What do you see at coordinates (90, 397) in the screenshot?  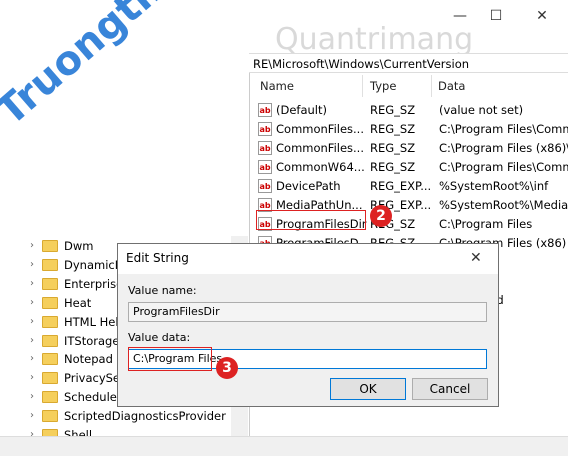 I see `tree-item-label: Schedule` at bounding box center [90, 397].